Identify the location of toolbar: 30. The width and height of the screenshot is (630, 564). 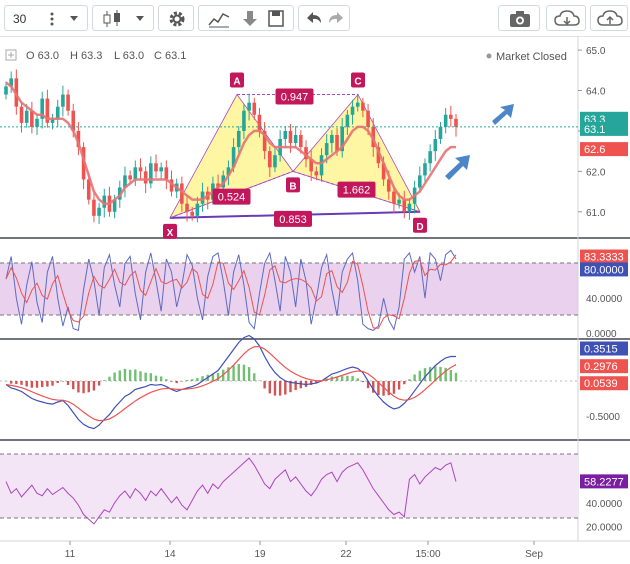
(315, 18).